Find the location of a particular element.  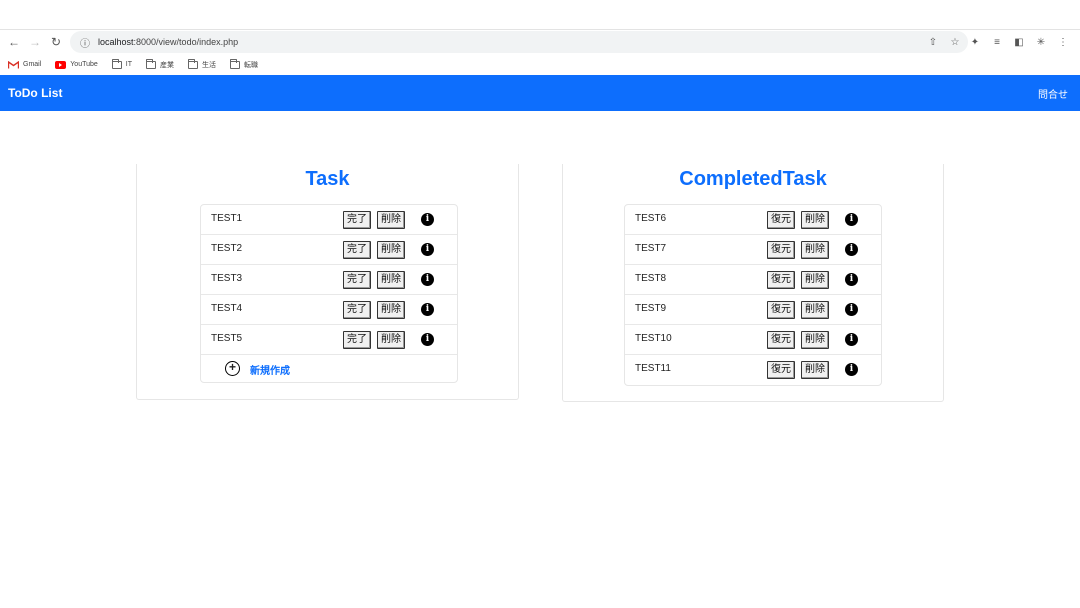

completed-row: TEST11 復元 削除 i is located at coordinates (753, 370).